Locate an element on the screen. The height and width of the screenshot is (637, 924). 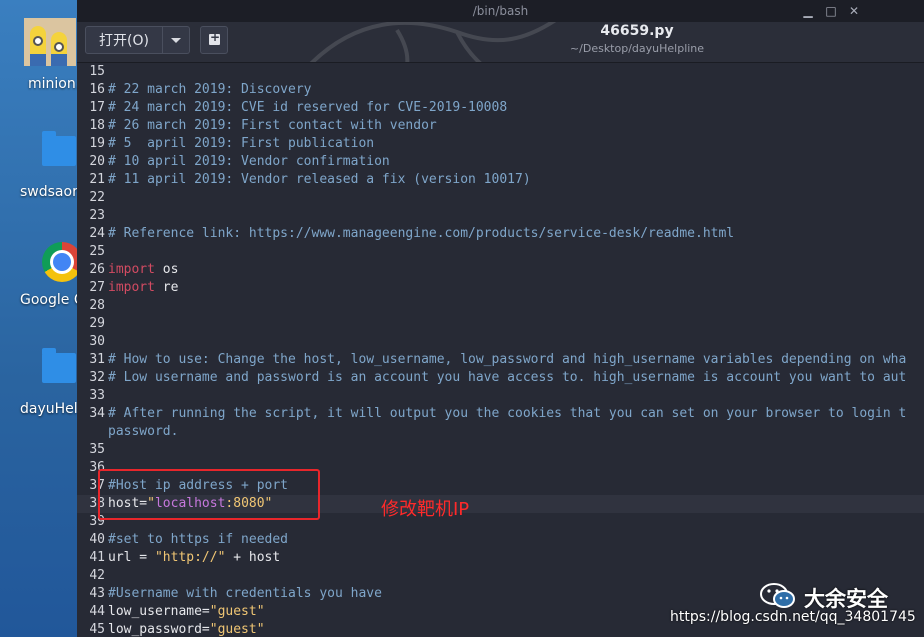
line-code: # 5 april 2019: First publication is located at coordinates (241, 144).